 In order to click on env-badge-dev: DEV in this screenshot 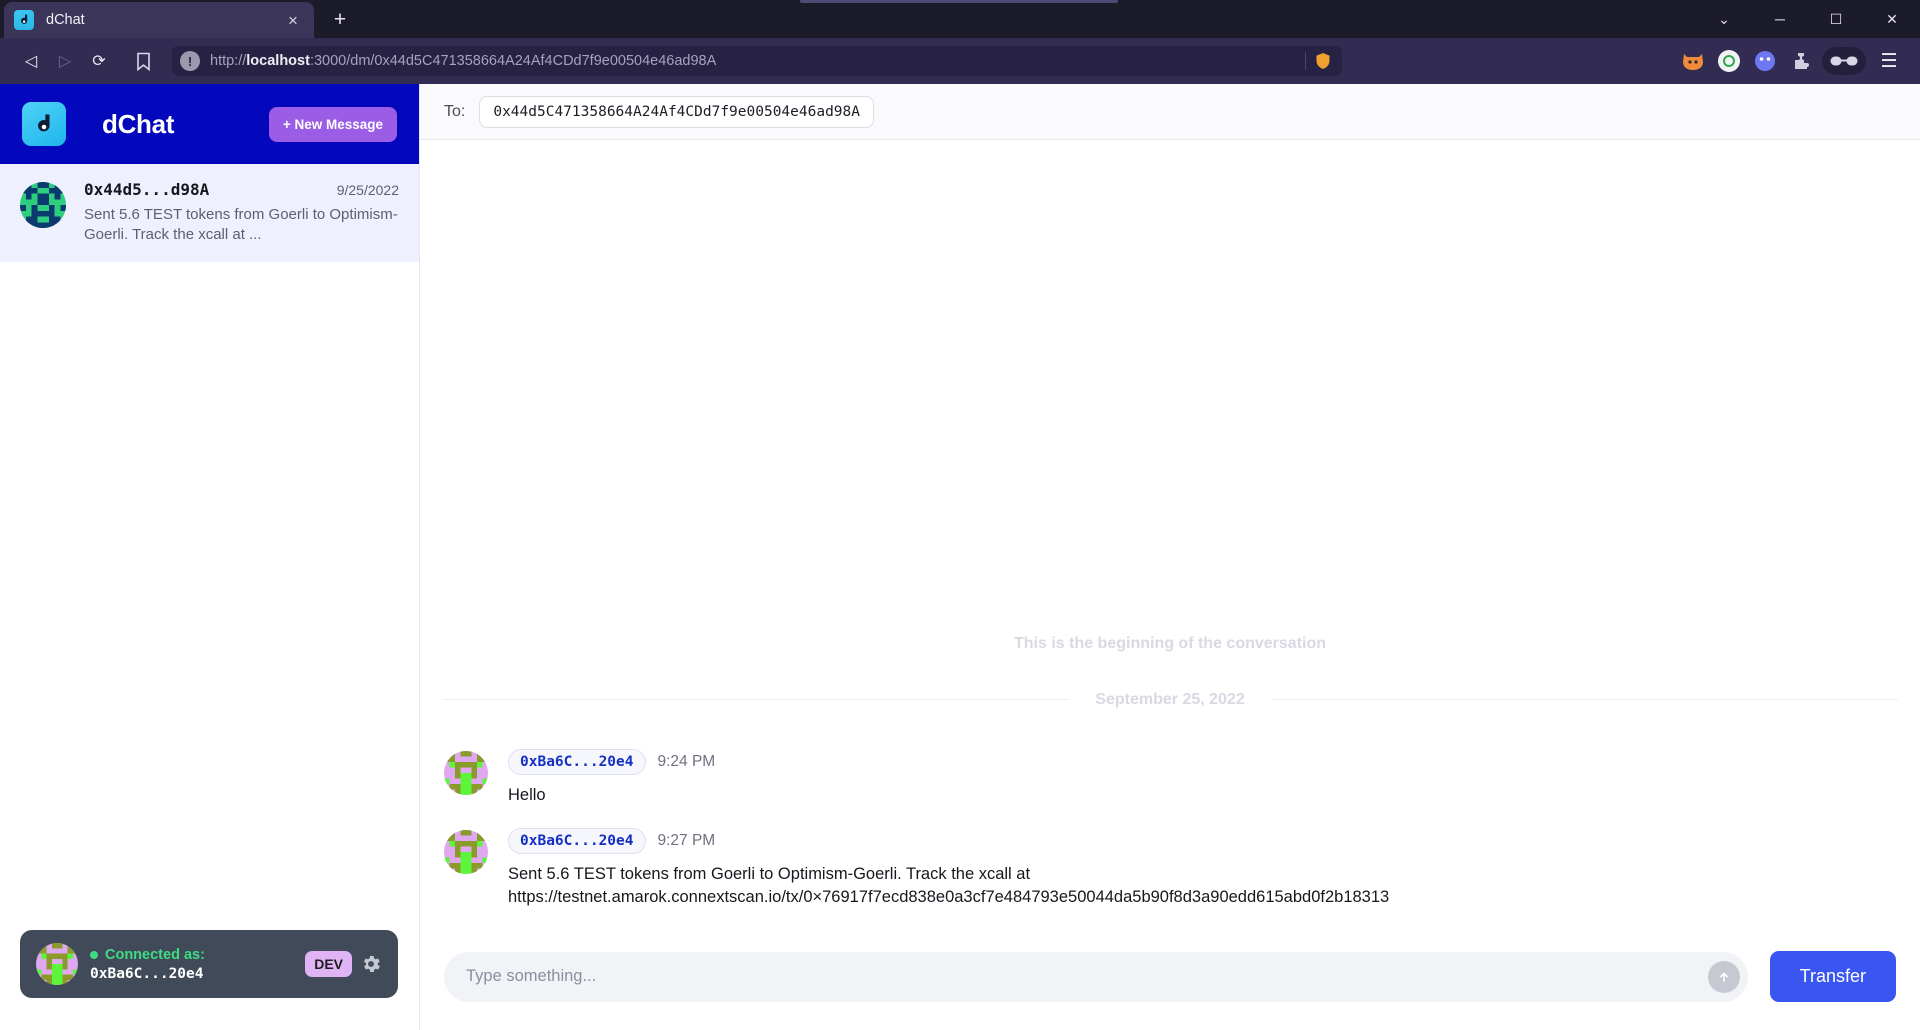, I will do `click(328, 964)`.